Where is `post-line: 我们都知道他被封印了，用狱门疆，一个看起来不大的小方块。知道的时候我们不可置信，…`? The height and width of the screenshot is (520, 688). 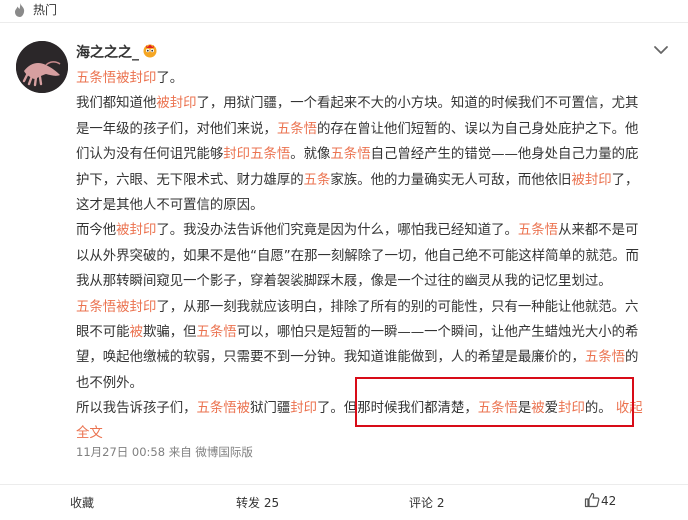 post-line: 我们都知道他被封印了，用狱门疆，一个看起来不大的小方块。知道的时候我们不可置信，… is located at coordinates (357, 104).